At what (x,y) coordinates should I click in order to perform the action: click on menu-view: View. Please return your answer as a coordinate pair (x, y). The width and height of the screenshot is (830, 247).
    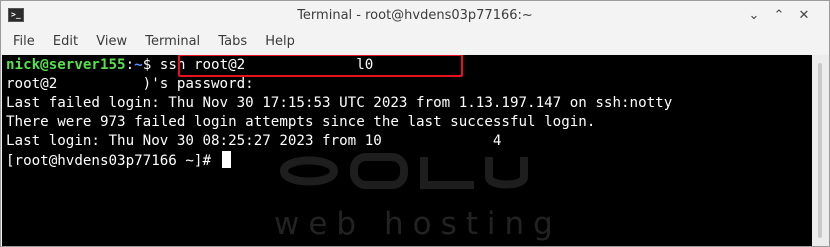
    Looking at the image, I should click on (111, 40).